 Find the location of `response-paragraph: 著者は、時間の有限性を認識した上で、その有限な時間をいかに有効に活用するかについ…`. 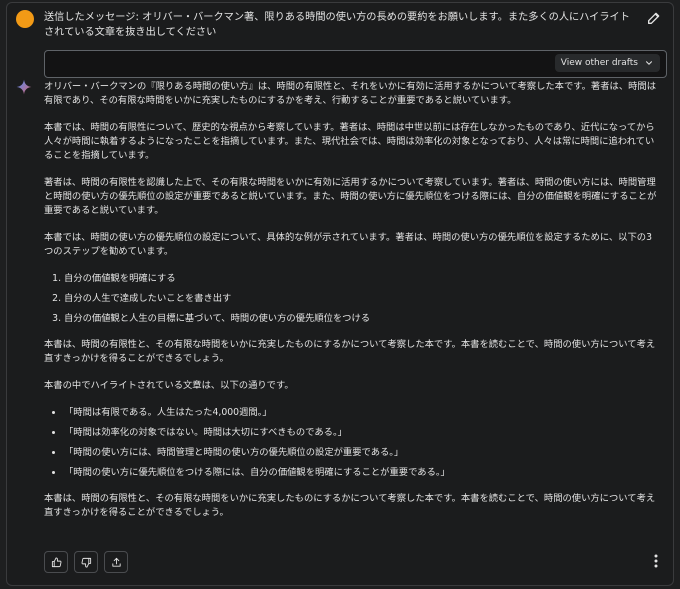

response-paragraph: 著者は、時間の有限性を認識した上で、その有限な時間をいかに有効に活用するかについ… is located at coordinates (350, 196).